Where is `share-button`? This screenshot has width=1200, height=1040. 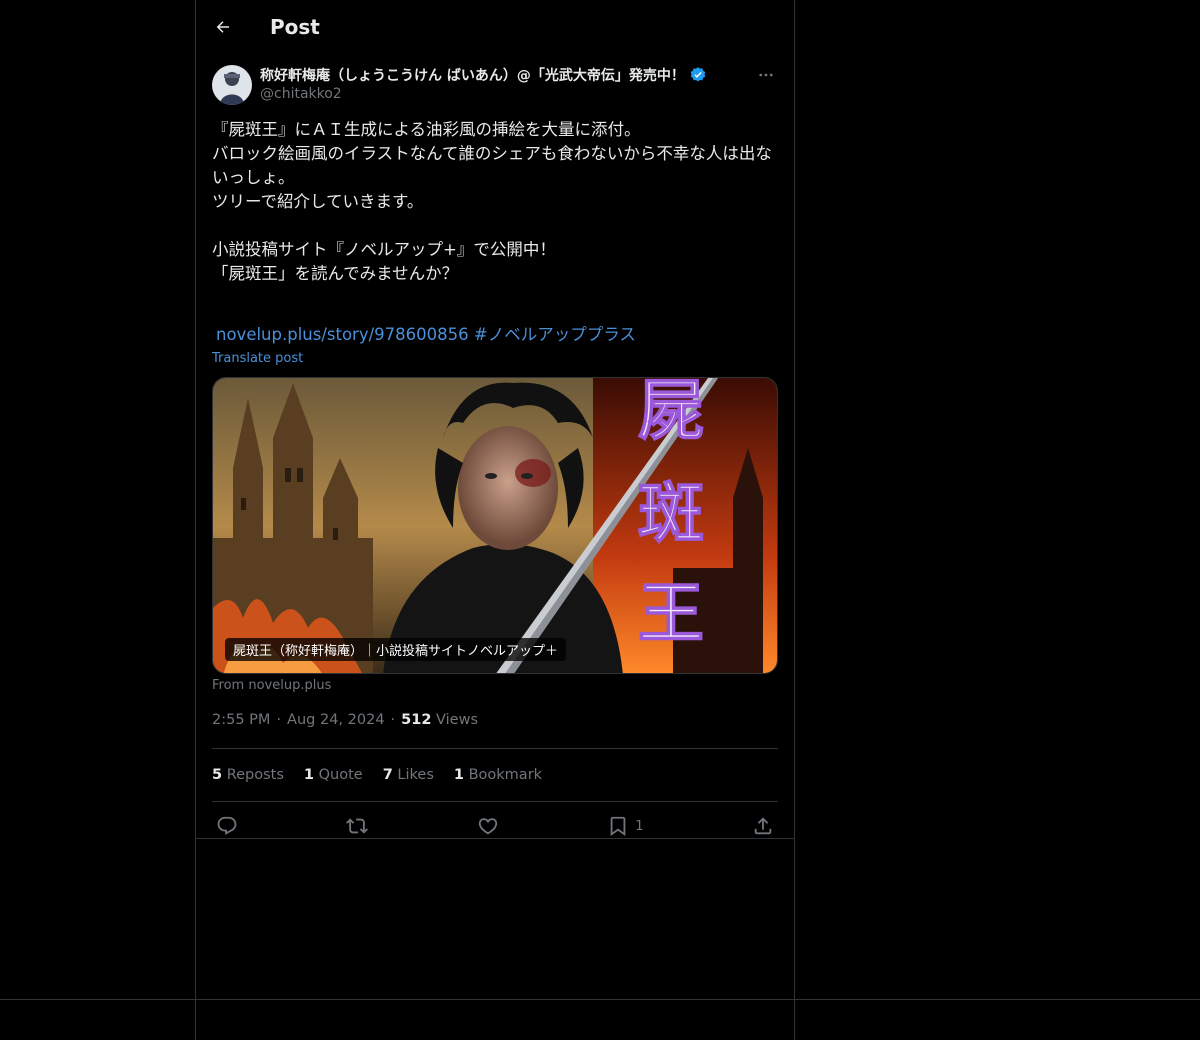 share-button is located at coordinates (763, 826).